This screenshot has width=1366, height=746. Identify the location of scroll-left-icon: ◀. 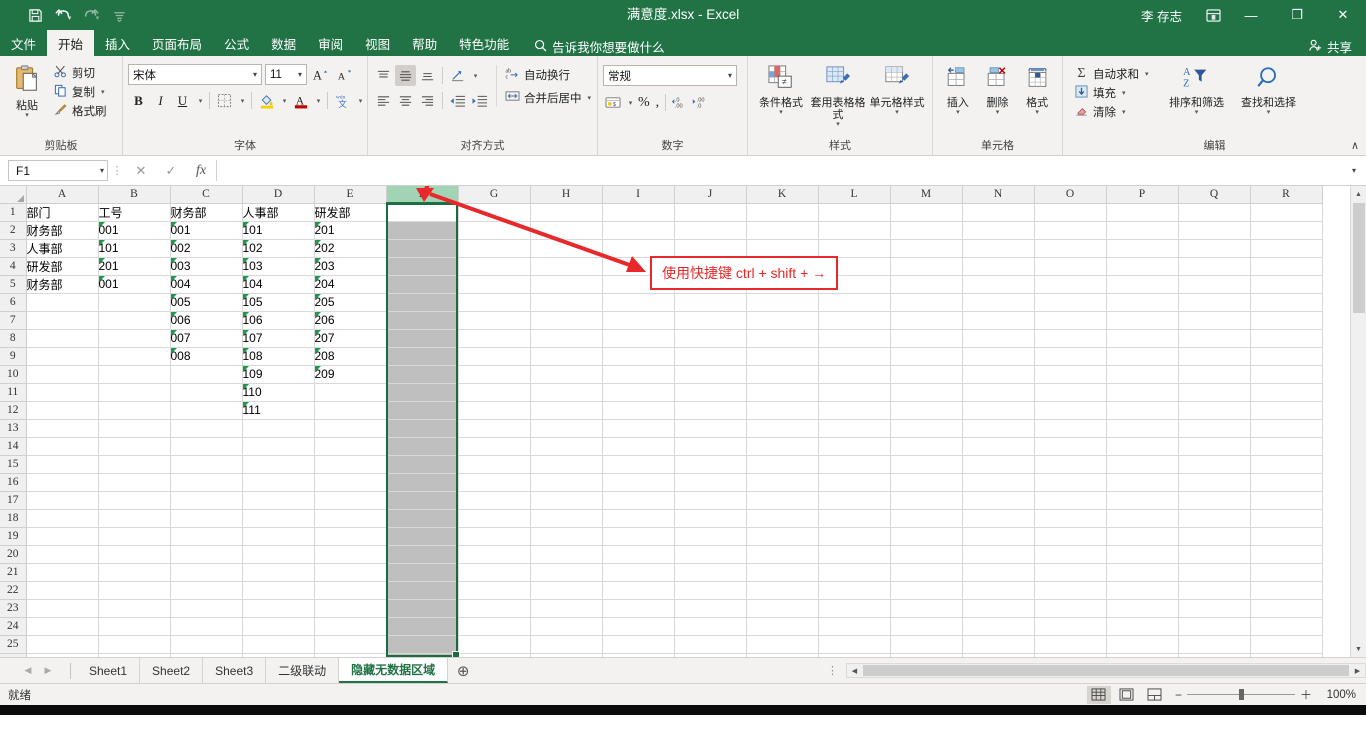
(854, 670).